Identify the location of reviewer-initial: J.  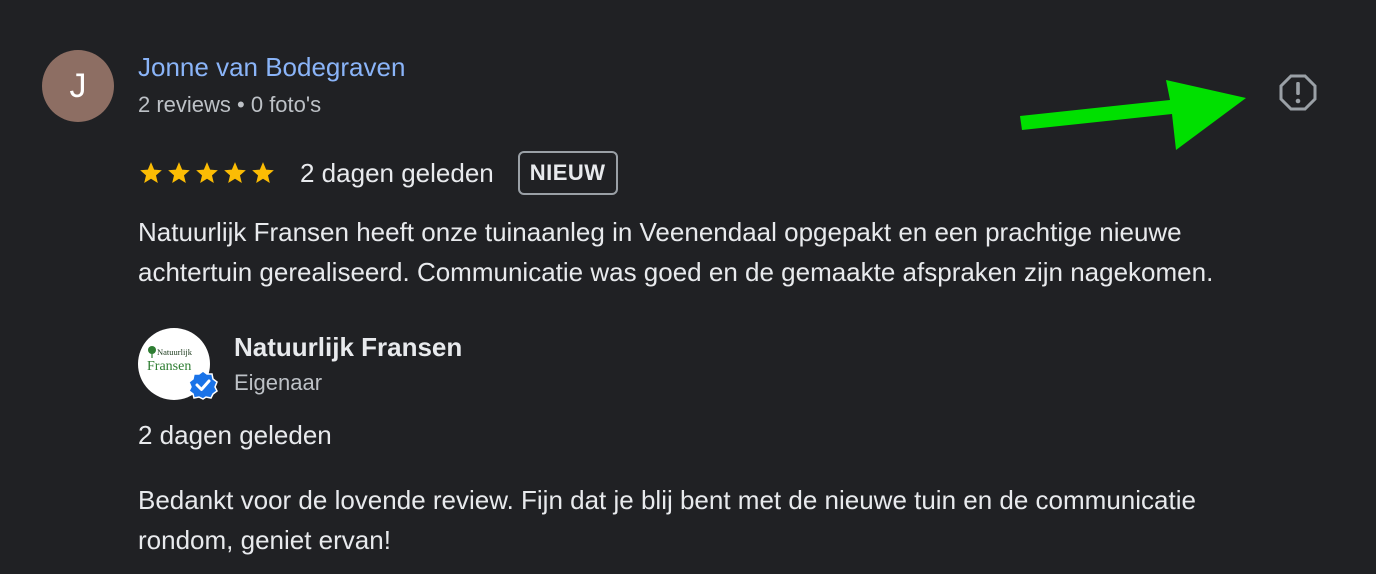
(78, 85).